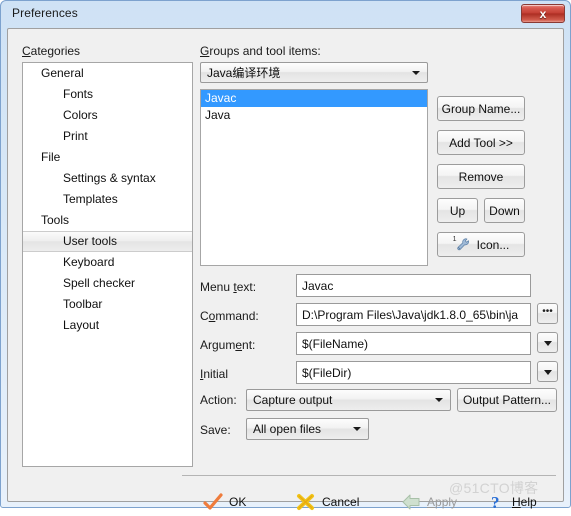  I want to click on group-combo: Java编译环境, so click(314, 72).